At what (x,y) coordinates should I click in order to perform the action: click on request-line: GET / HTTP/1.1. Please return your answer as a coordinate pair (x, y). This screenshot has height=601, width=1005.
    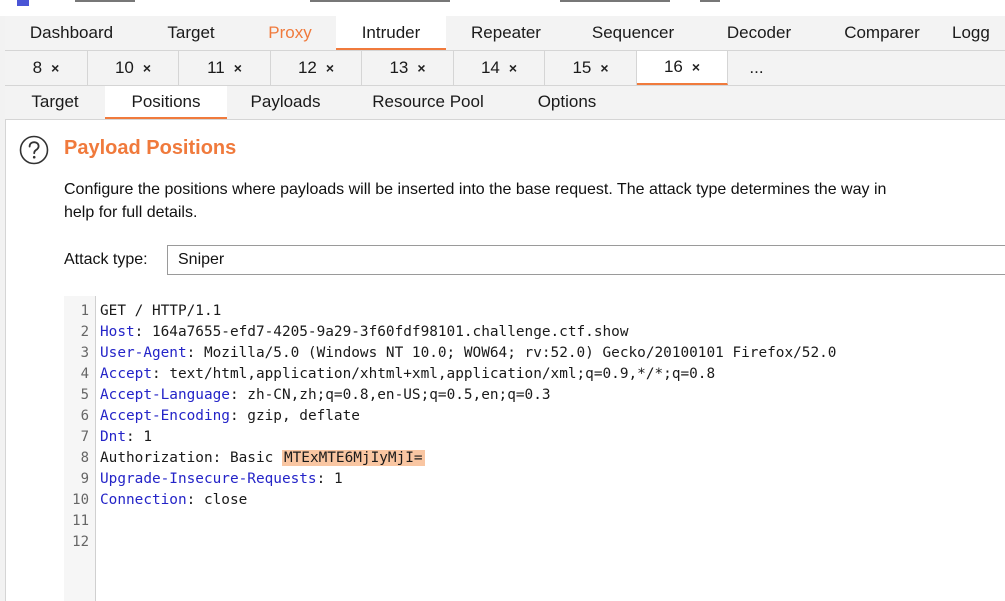
    Looking at the image, I should click on (161, 311).